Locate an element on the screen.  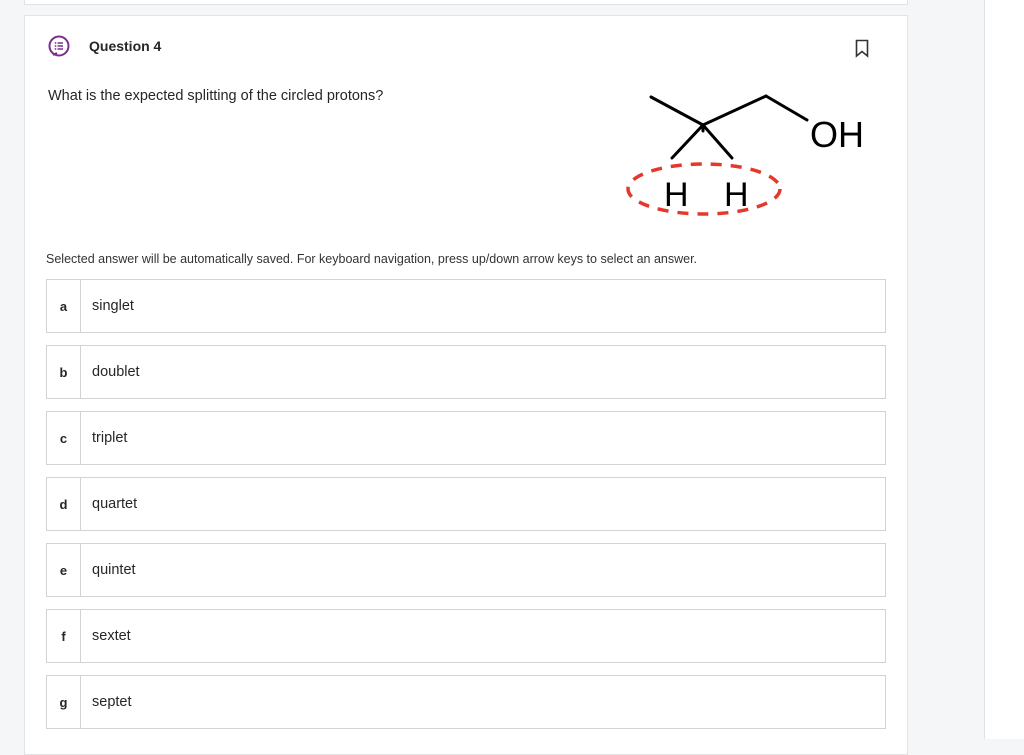
answer-option-e: e quintet is located at coordinates (466, 570).